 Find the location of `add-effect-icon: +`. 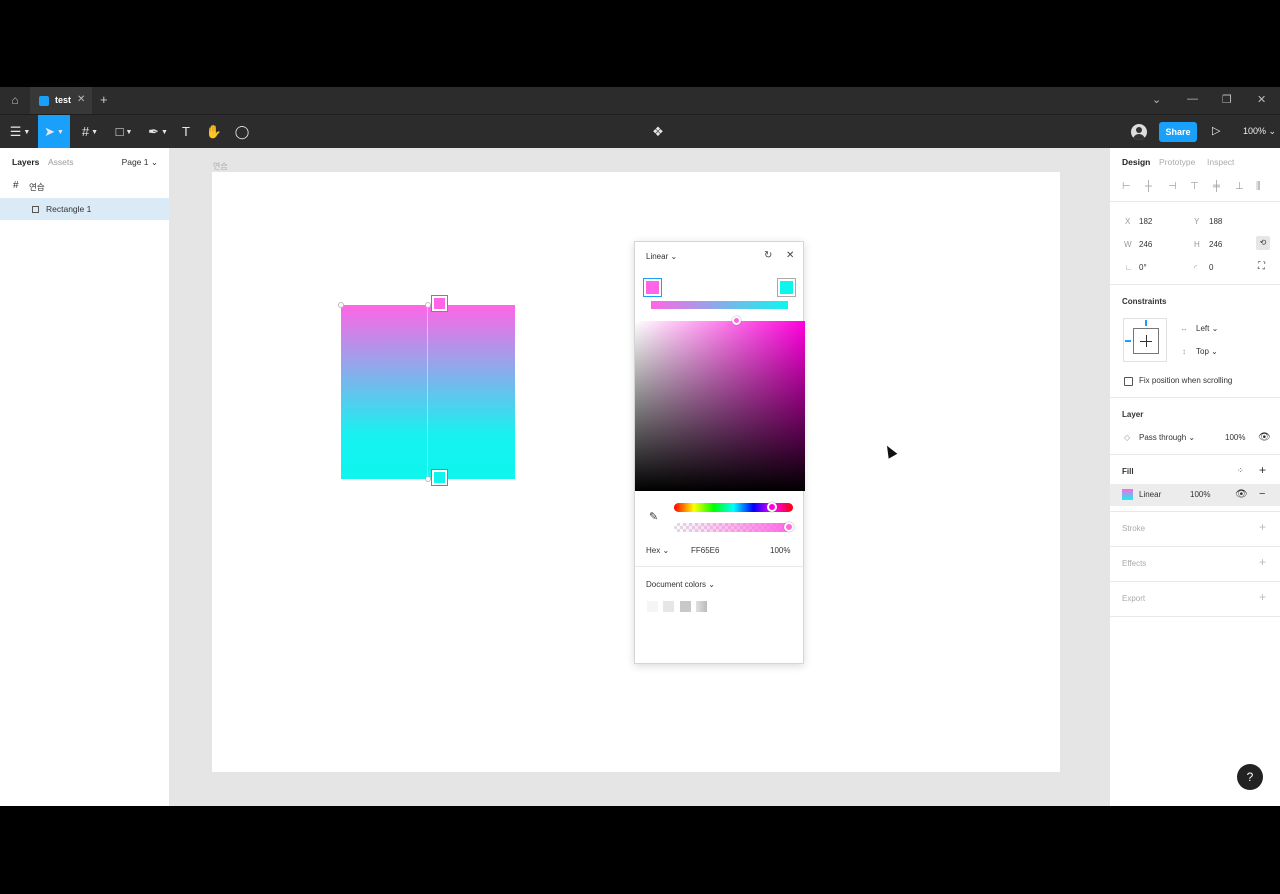

add-effect-icon: + is located at coordinates (1262, 562).